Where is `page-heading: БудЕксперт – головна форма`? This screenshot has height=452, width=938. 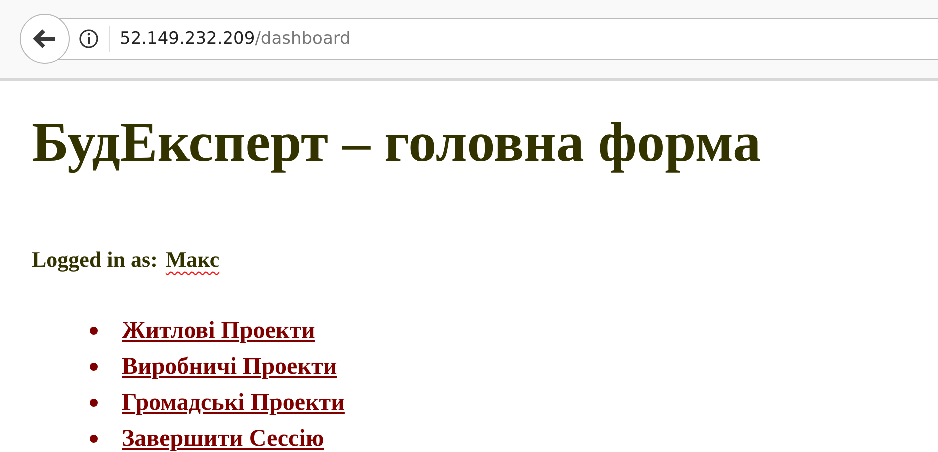
page-heading: БудЕксперт – головна форма is located at coordinates (397, 143).